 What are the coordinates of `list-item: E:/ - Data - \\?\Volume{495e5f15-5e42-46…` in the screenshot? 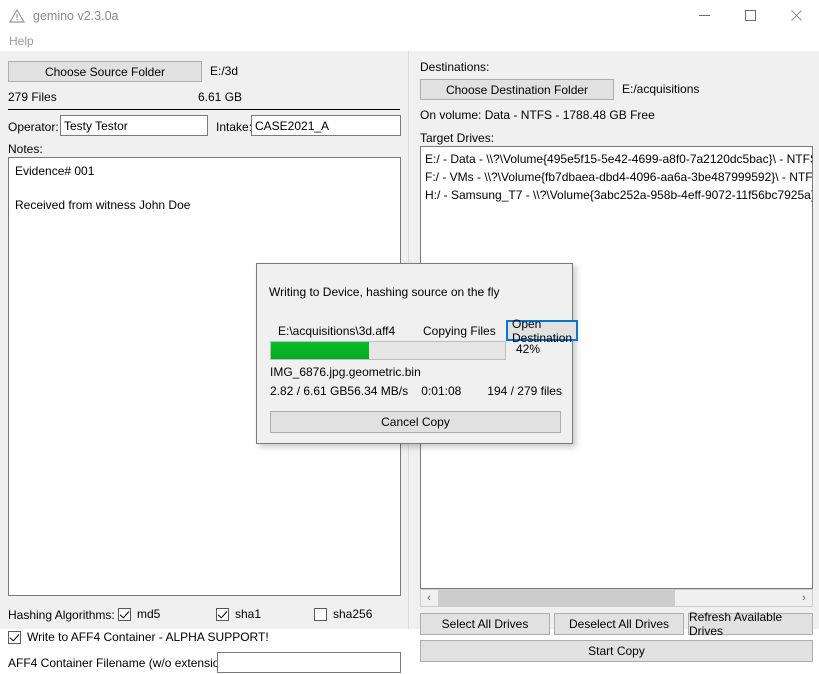 It's located at (616, 159).